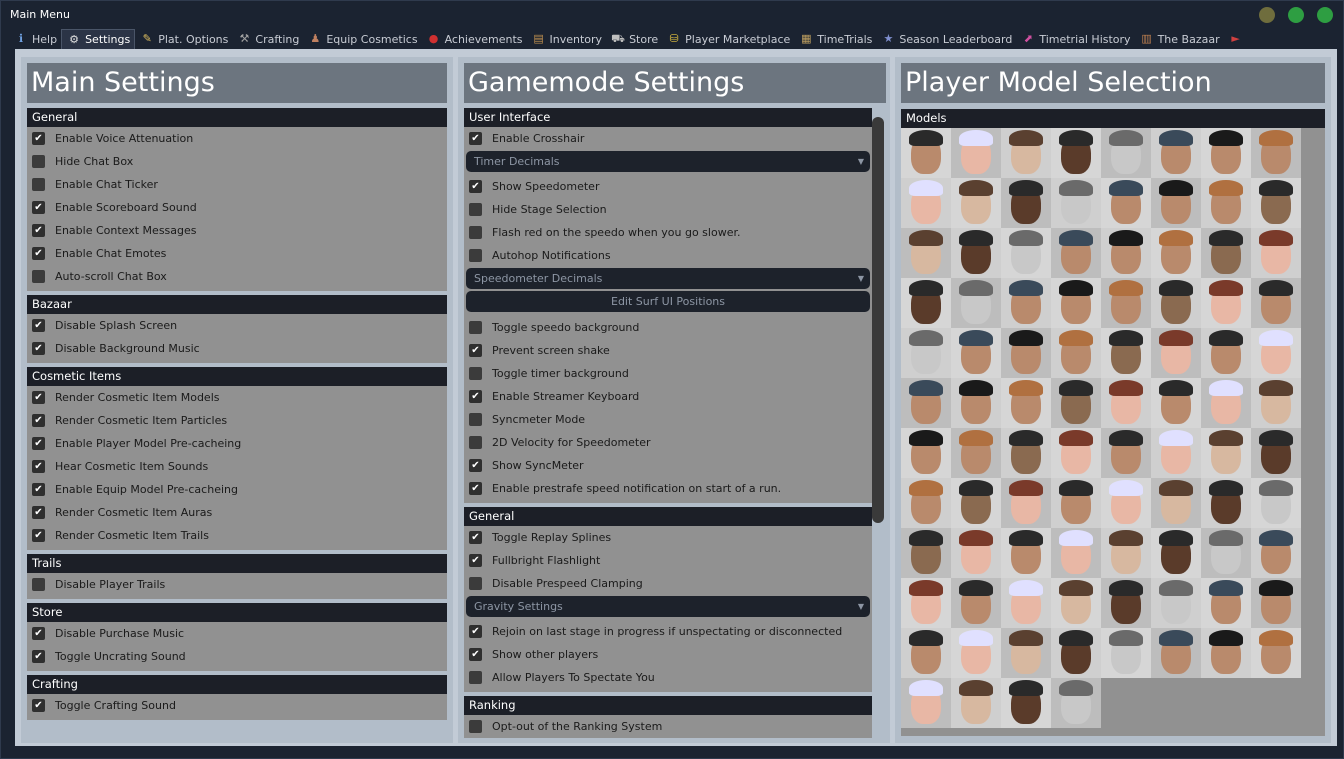 The width and height of the screenshot is (1344, 759). What do you see at coordinates (946, 39) in the screenshot?
I see `tab-season-leaderboard: ★ Season Leaderboard` at bounding box center [946, 39].